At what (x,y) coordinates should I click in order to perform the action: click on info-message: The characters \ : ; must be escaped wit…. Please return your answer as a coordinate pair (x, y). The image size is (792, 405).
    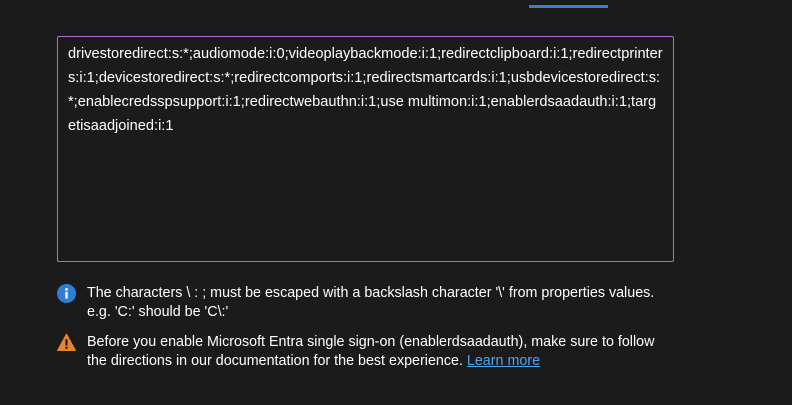
    Looking at the image, I should click on (357, 302).